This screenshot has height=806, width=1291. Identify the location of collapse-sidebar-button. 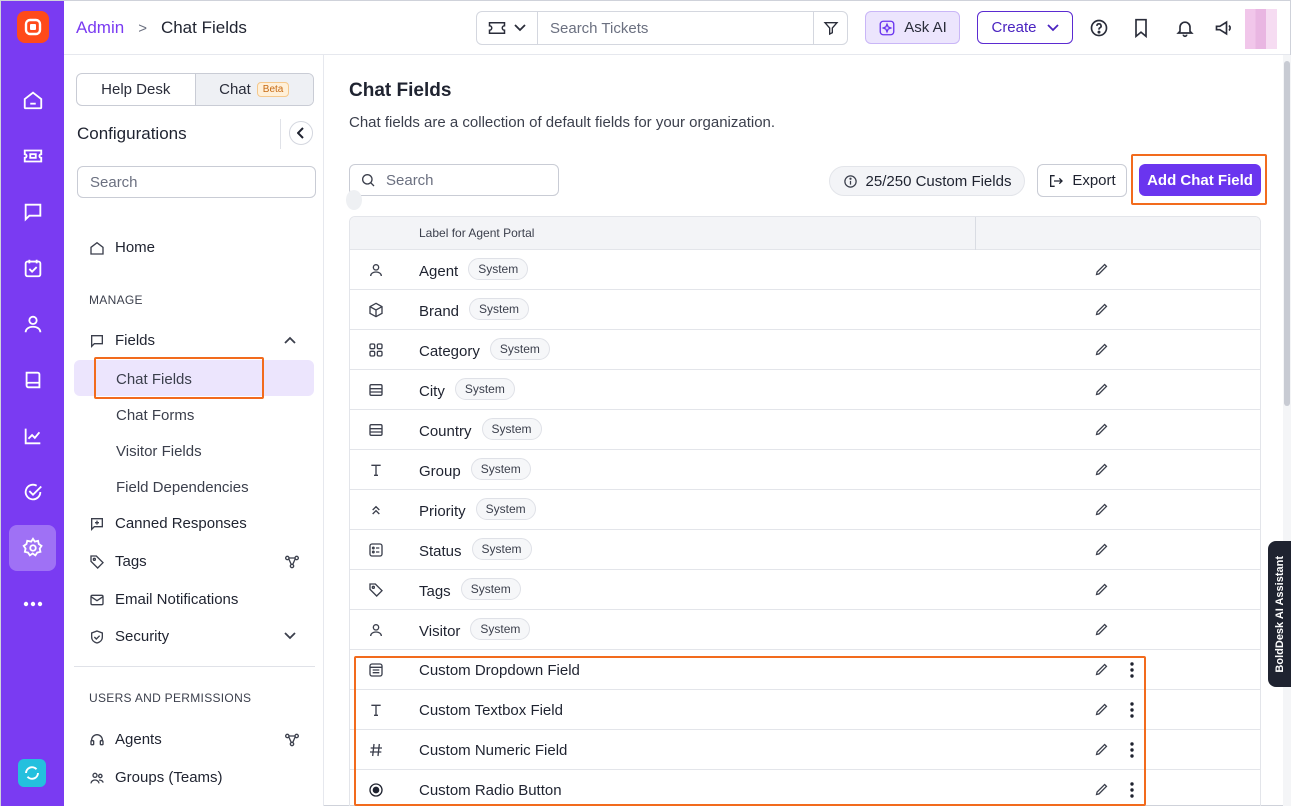
(301, 133).